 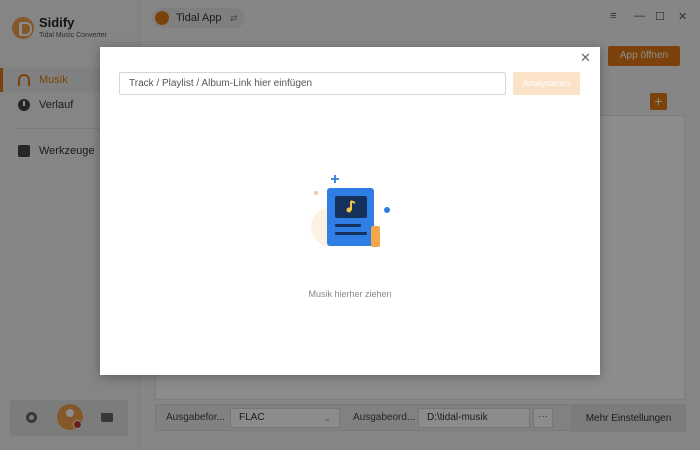 What do you see at coordinates (585, 58) in the screenshot?
I see `close-icon: ✕` at bounding box center [585, 58].